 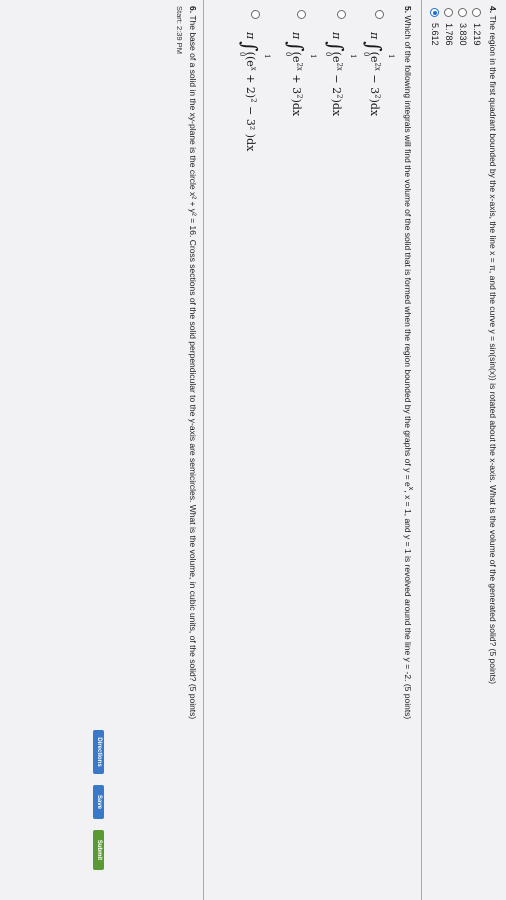 What do you see at coordinates (493, 10) in the screenshot?
I see `question-4-number: 4.` at bounding box center [493, 10].